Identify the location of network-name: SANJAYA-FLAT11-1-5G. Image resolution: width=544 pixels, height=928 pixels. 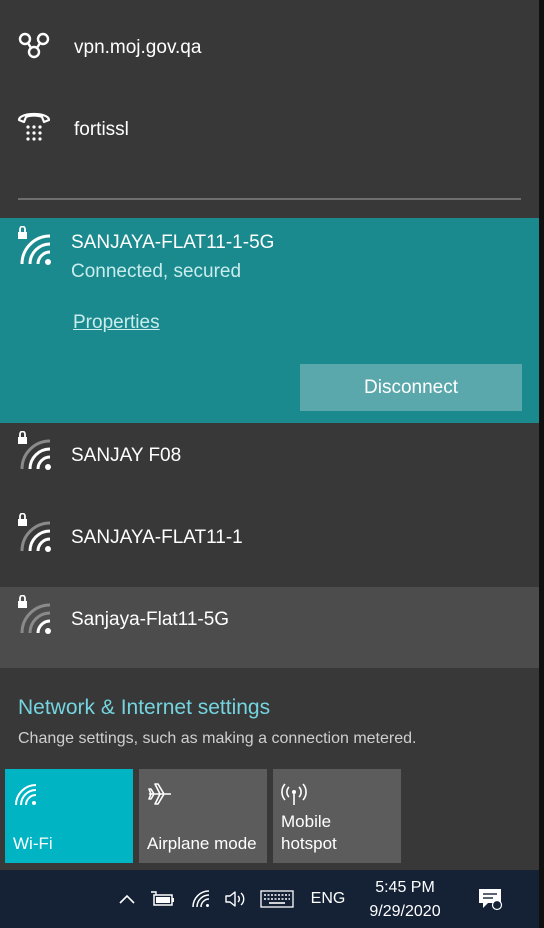
(173, 242).